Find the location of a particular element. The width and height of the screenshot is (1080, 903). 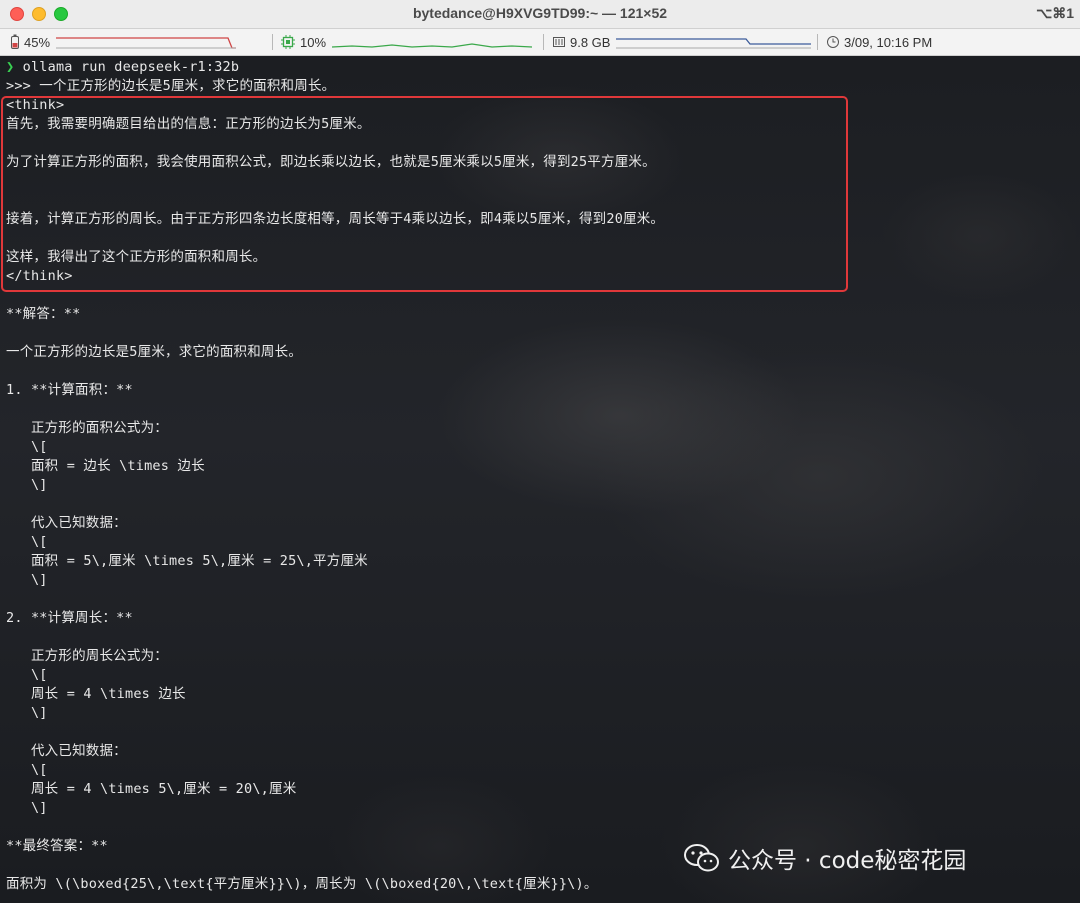

clock-status: 3/09, 10:16 PM is located at coordinates (879, 42).